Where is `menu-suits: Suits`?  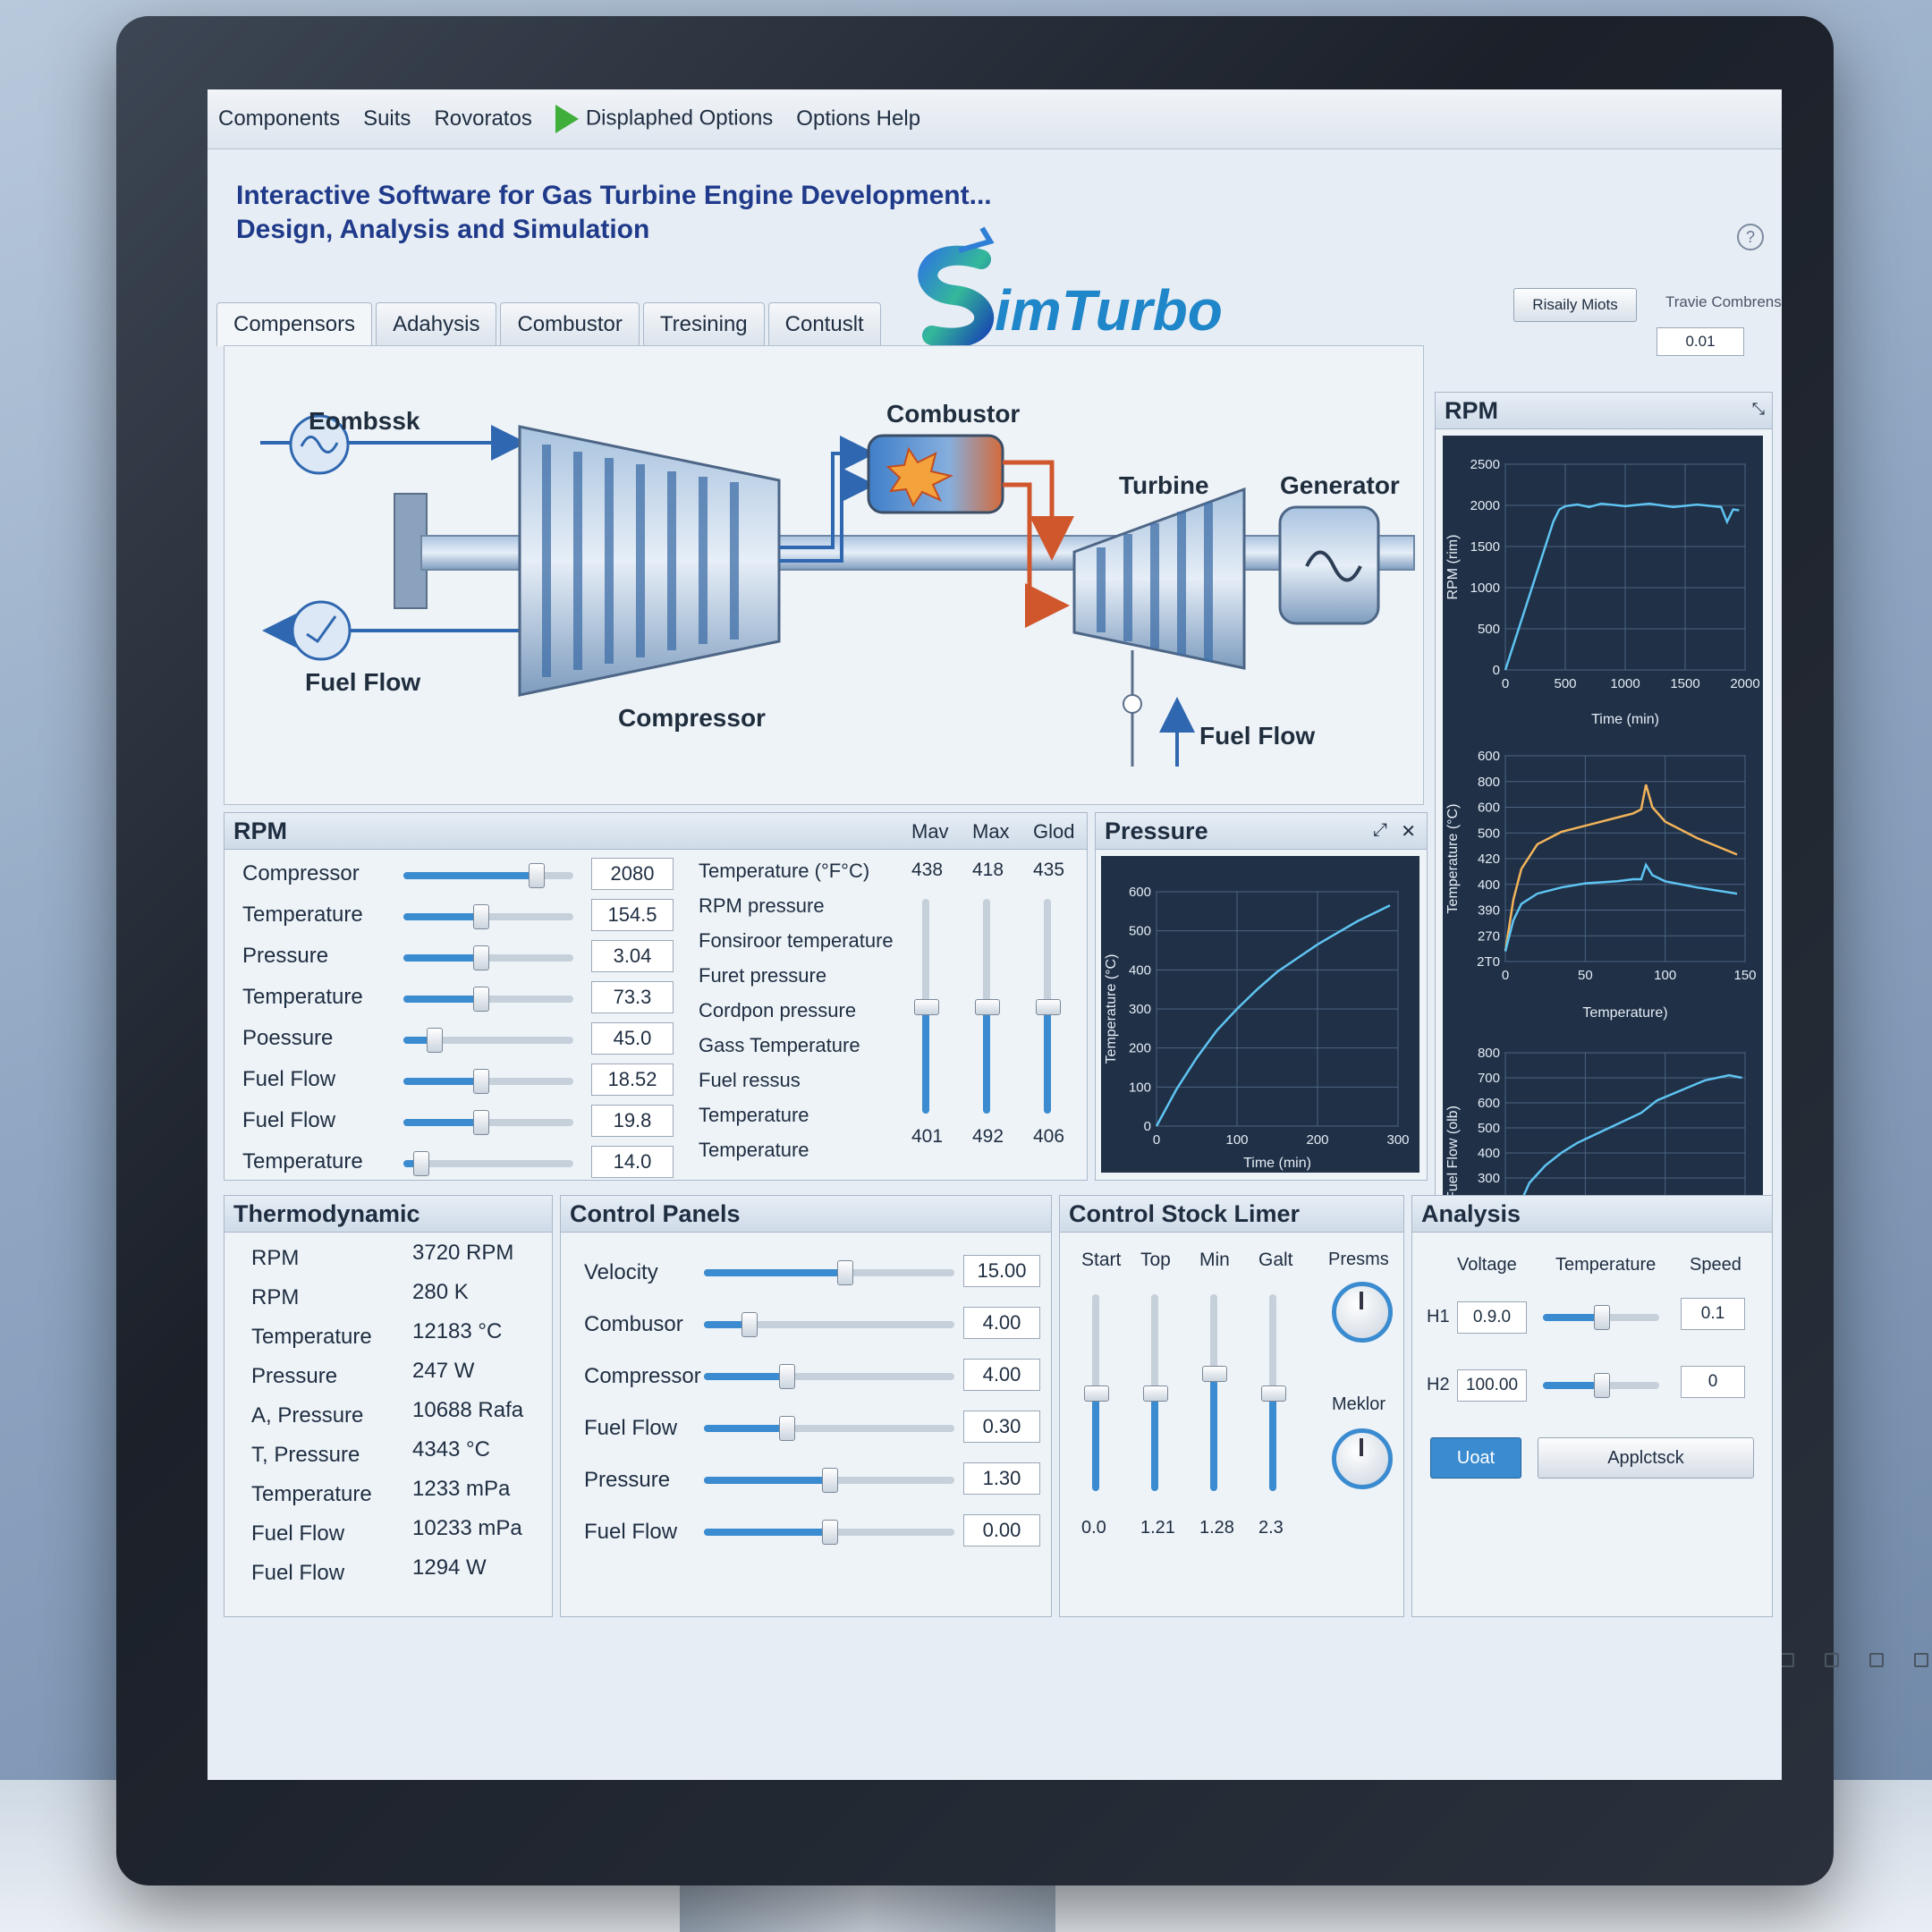 menu-suits: Suits is located at coordinates (387, 118).